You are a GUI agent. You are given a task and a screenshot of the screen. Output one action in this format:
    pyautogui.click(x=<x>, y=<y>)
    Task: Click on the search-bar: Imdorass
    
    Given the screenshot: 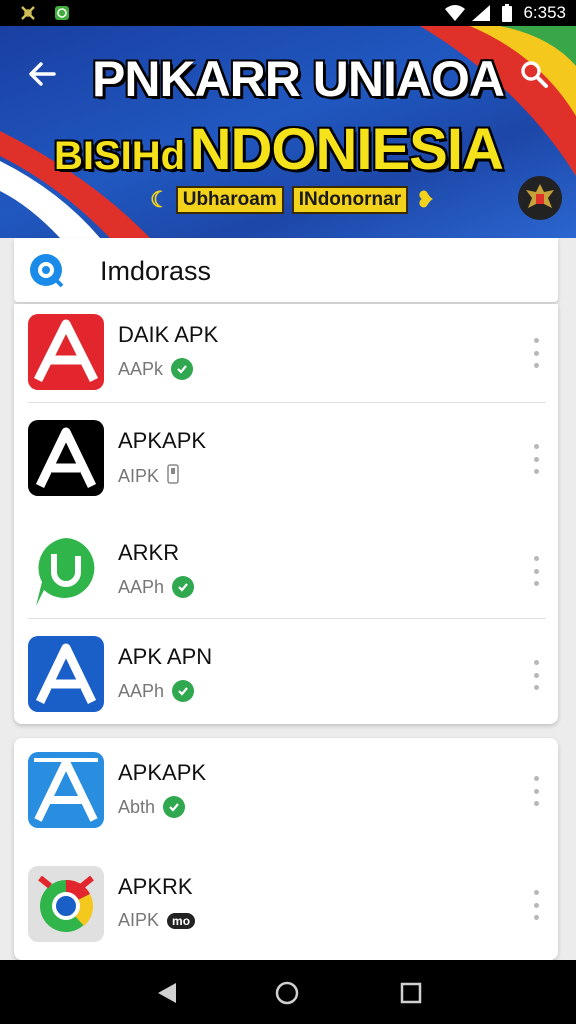 What is the action you would take?
    pyautogui.click(x=286, y=270)
    